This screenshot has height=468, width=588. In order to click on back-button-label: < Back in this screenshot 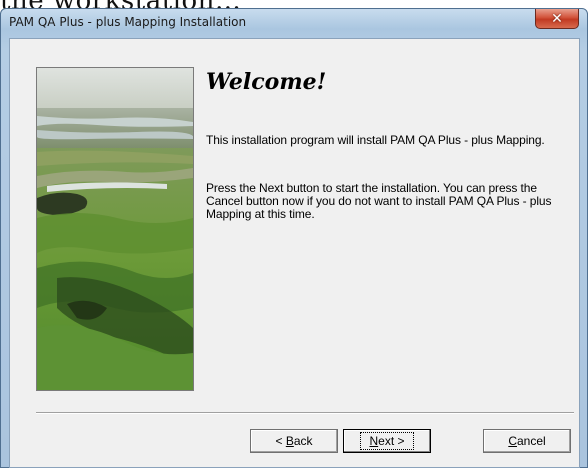, I will do `click(294, 441)`.